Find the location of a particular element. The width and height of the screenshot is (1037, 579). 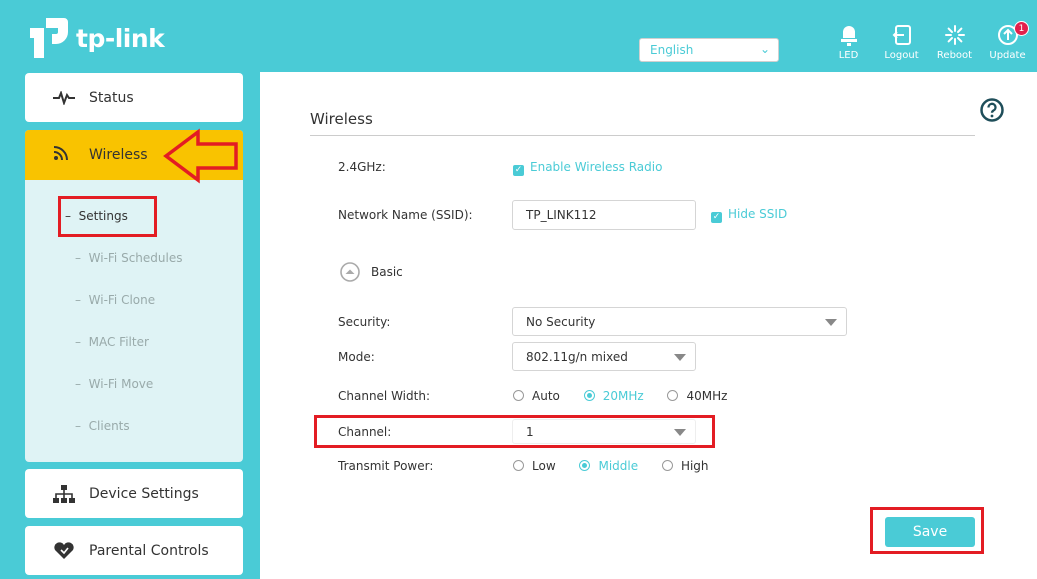

channel-width-auto: Auto is located at coordinates (536, 396).